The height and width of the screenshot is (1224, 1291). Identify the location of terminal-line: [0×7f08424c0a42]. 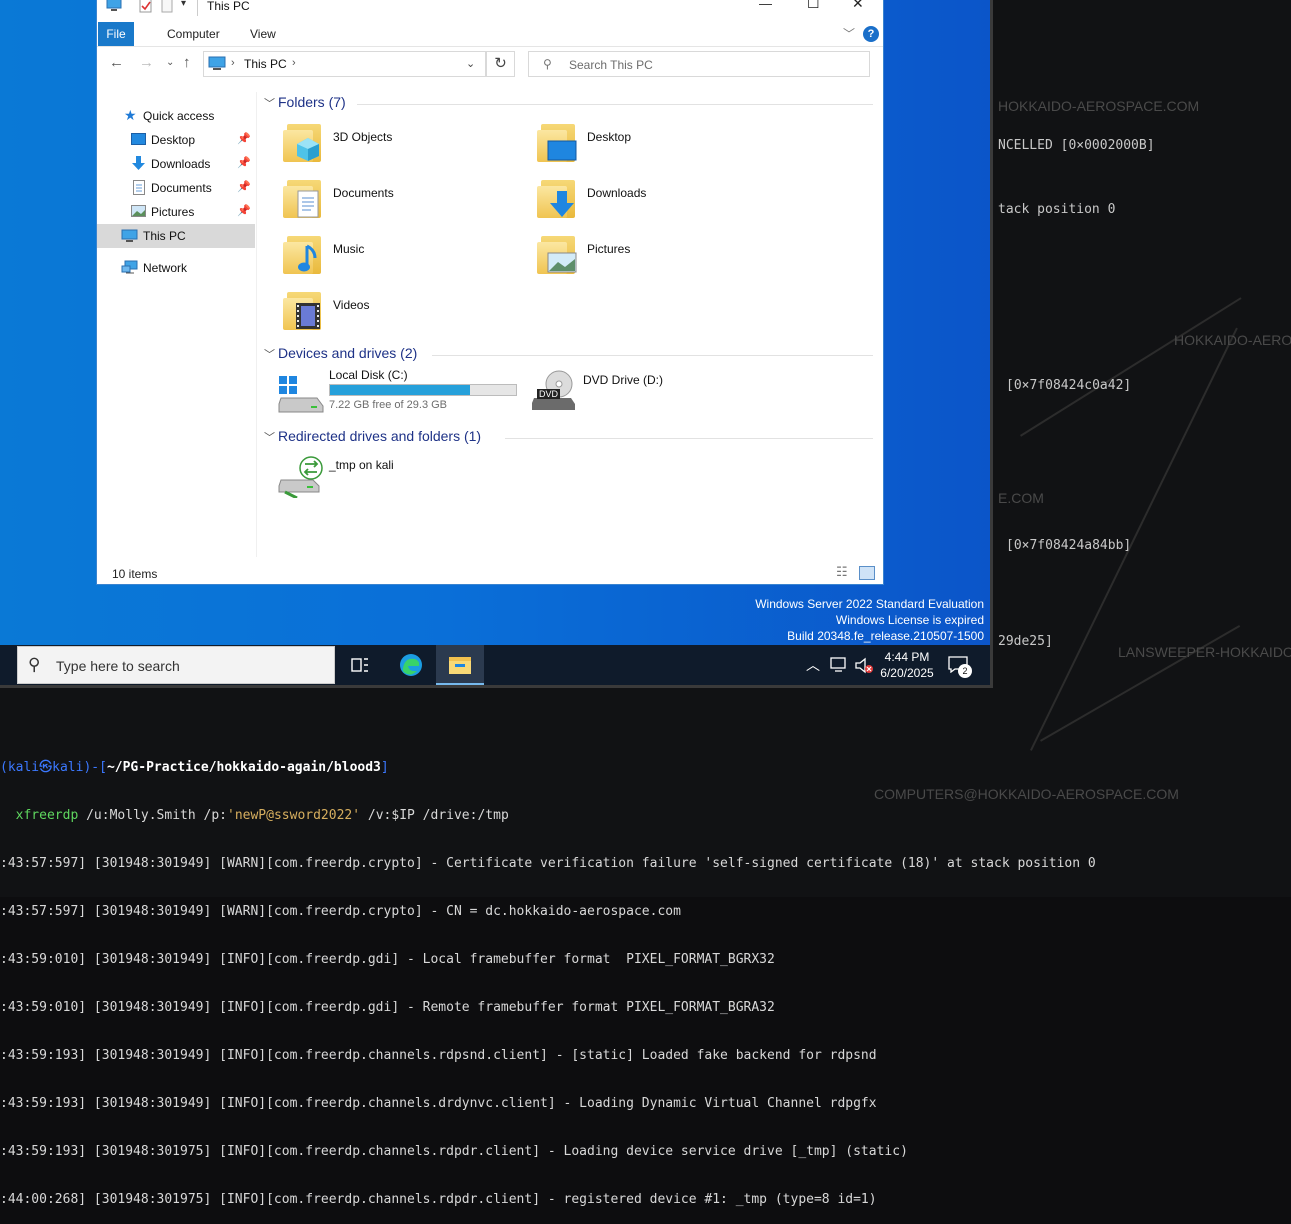
(1069, 385).